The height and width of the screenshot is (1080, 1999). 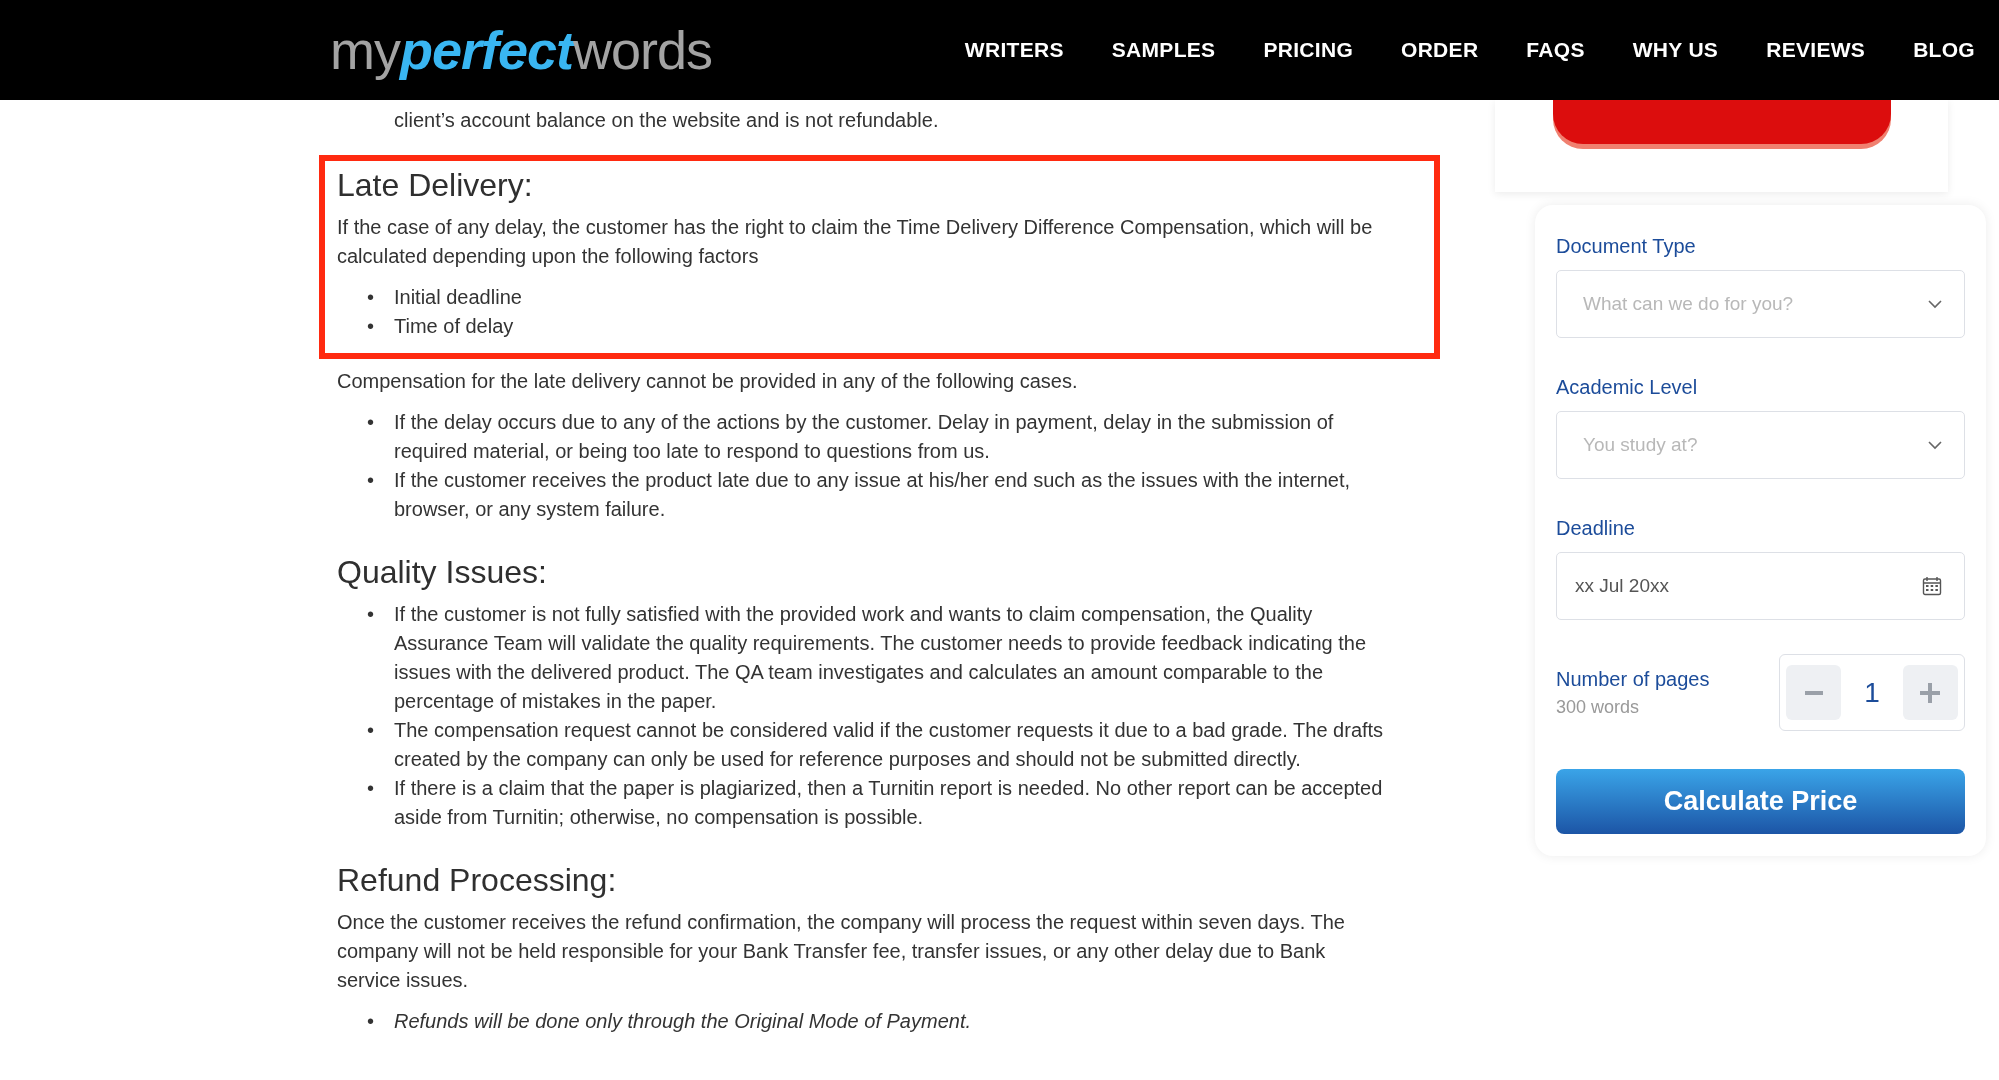 What do you see at coordinates (1932, 586) in the screenshot?
I see `calendar-icon` at bounding box center [1932, 586].